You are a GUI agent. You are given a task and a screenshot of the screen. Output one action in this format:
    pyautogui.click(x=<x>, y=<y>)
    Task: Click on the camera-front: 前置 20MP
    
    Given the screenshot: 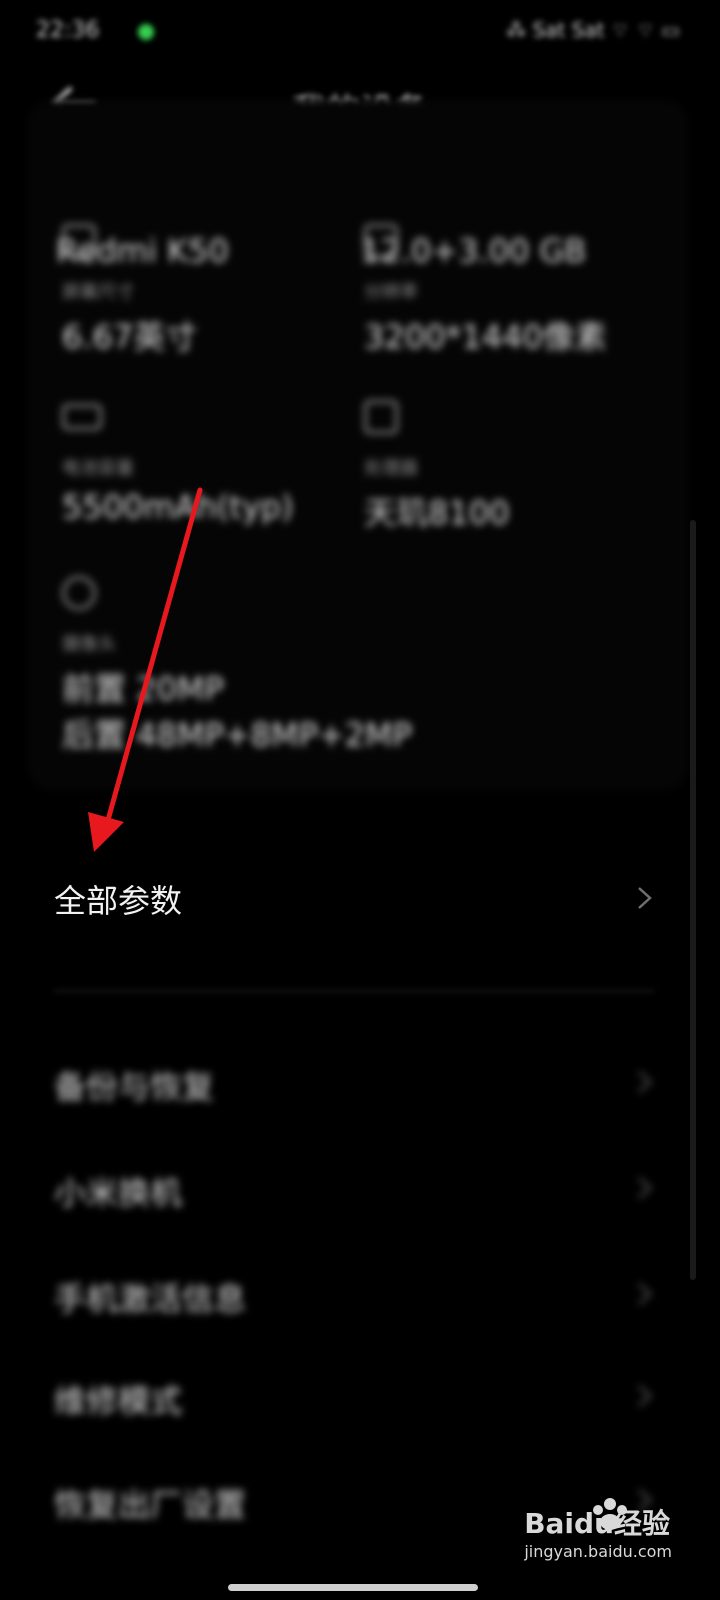 What is the action you would take?
    pyautogui.click(x=143, y=689)
    